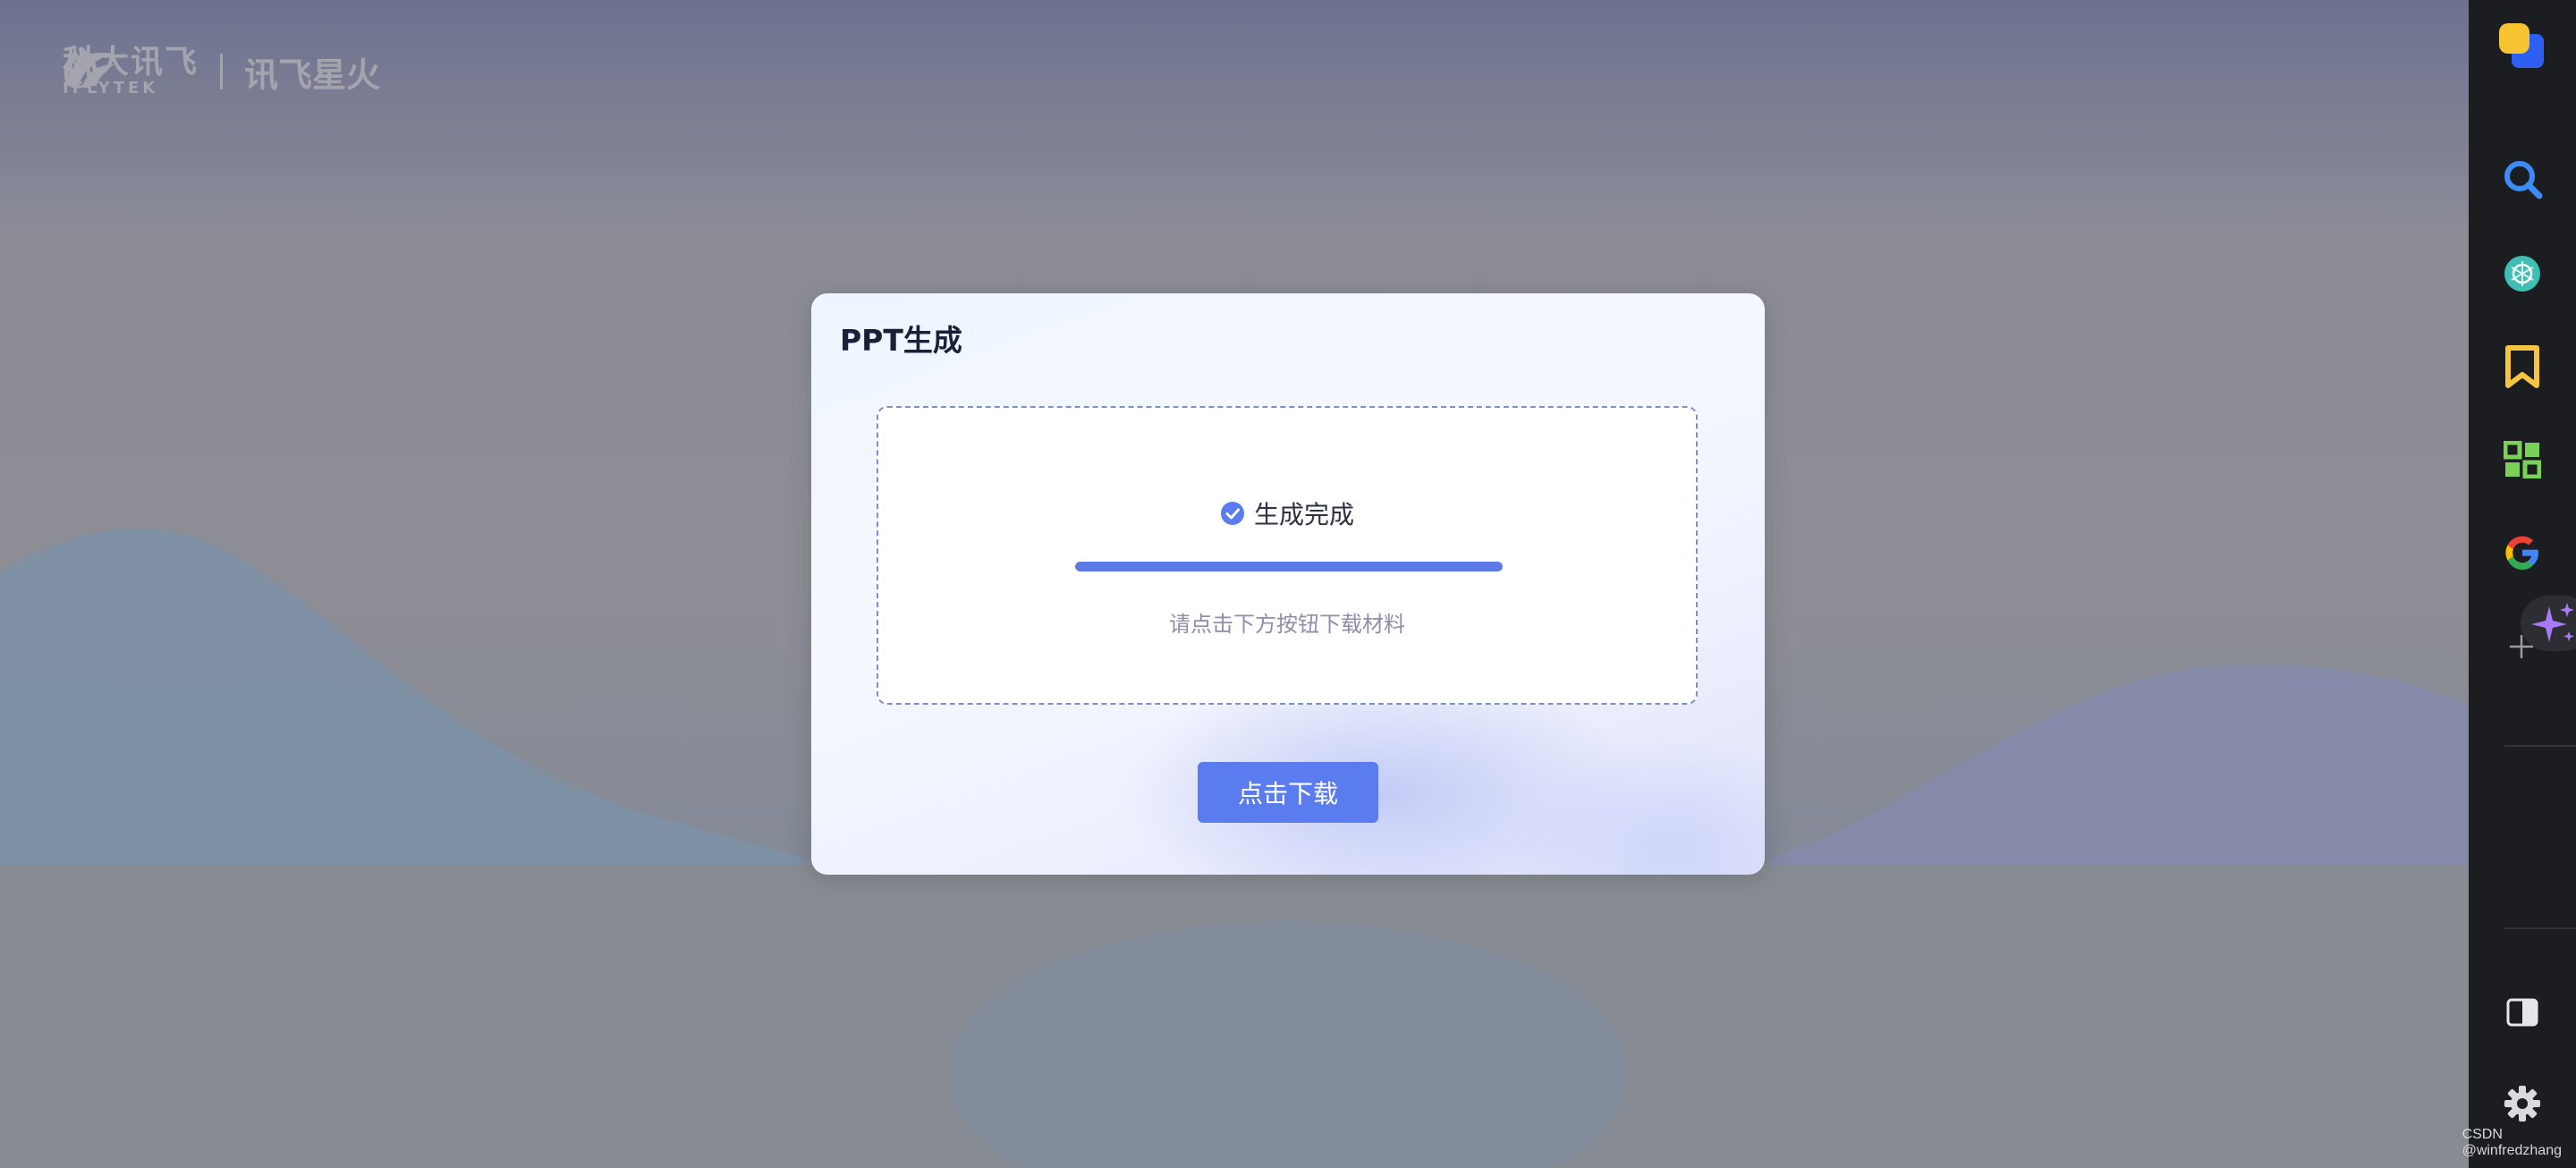  What do you see at coordinates (2522, 552) in the screenshot?
I see `google-icon` at bounding box center [2522, 552].